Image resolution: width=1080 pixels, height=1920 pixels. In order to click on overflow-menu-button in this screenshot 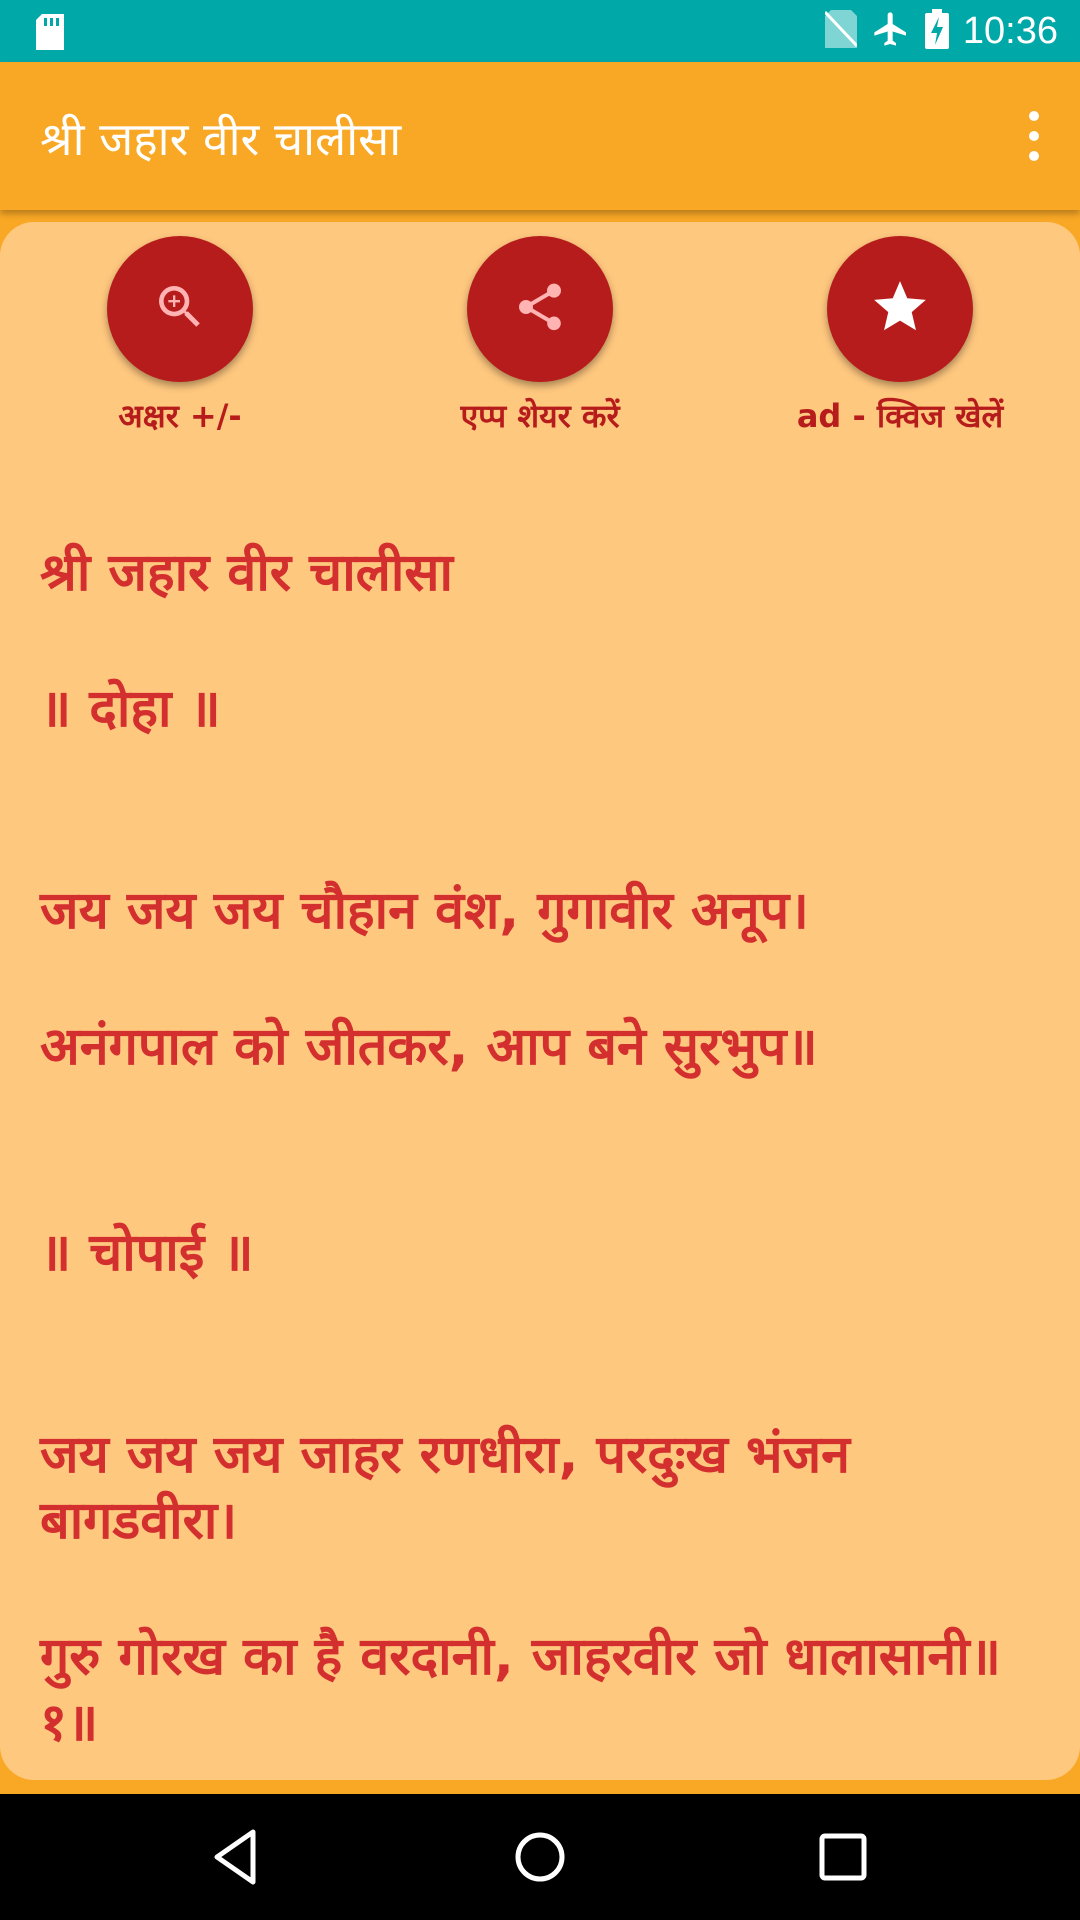, I will do `click(1034, 136)`.